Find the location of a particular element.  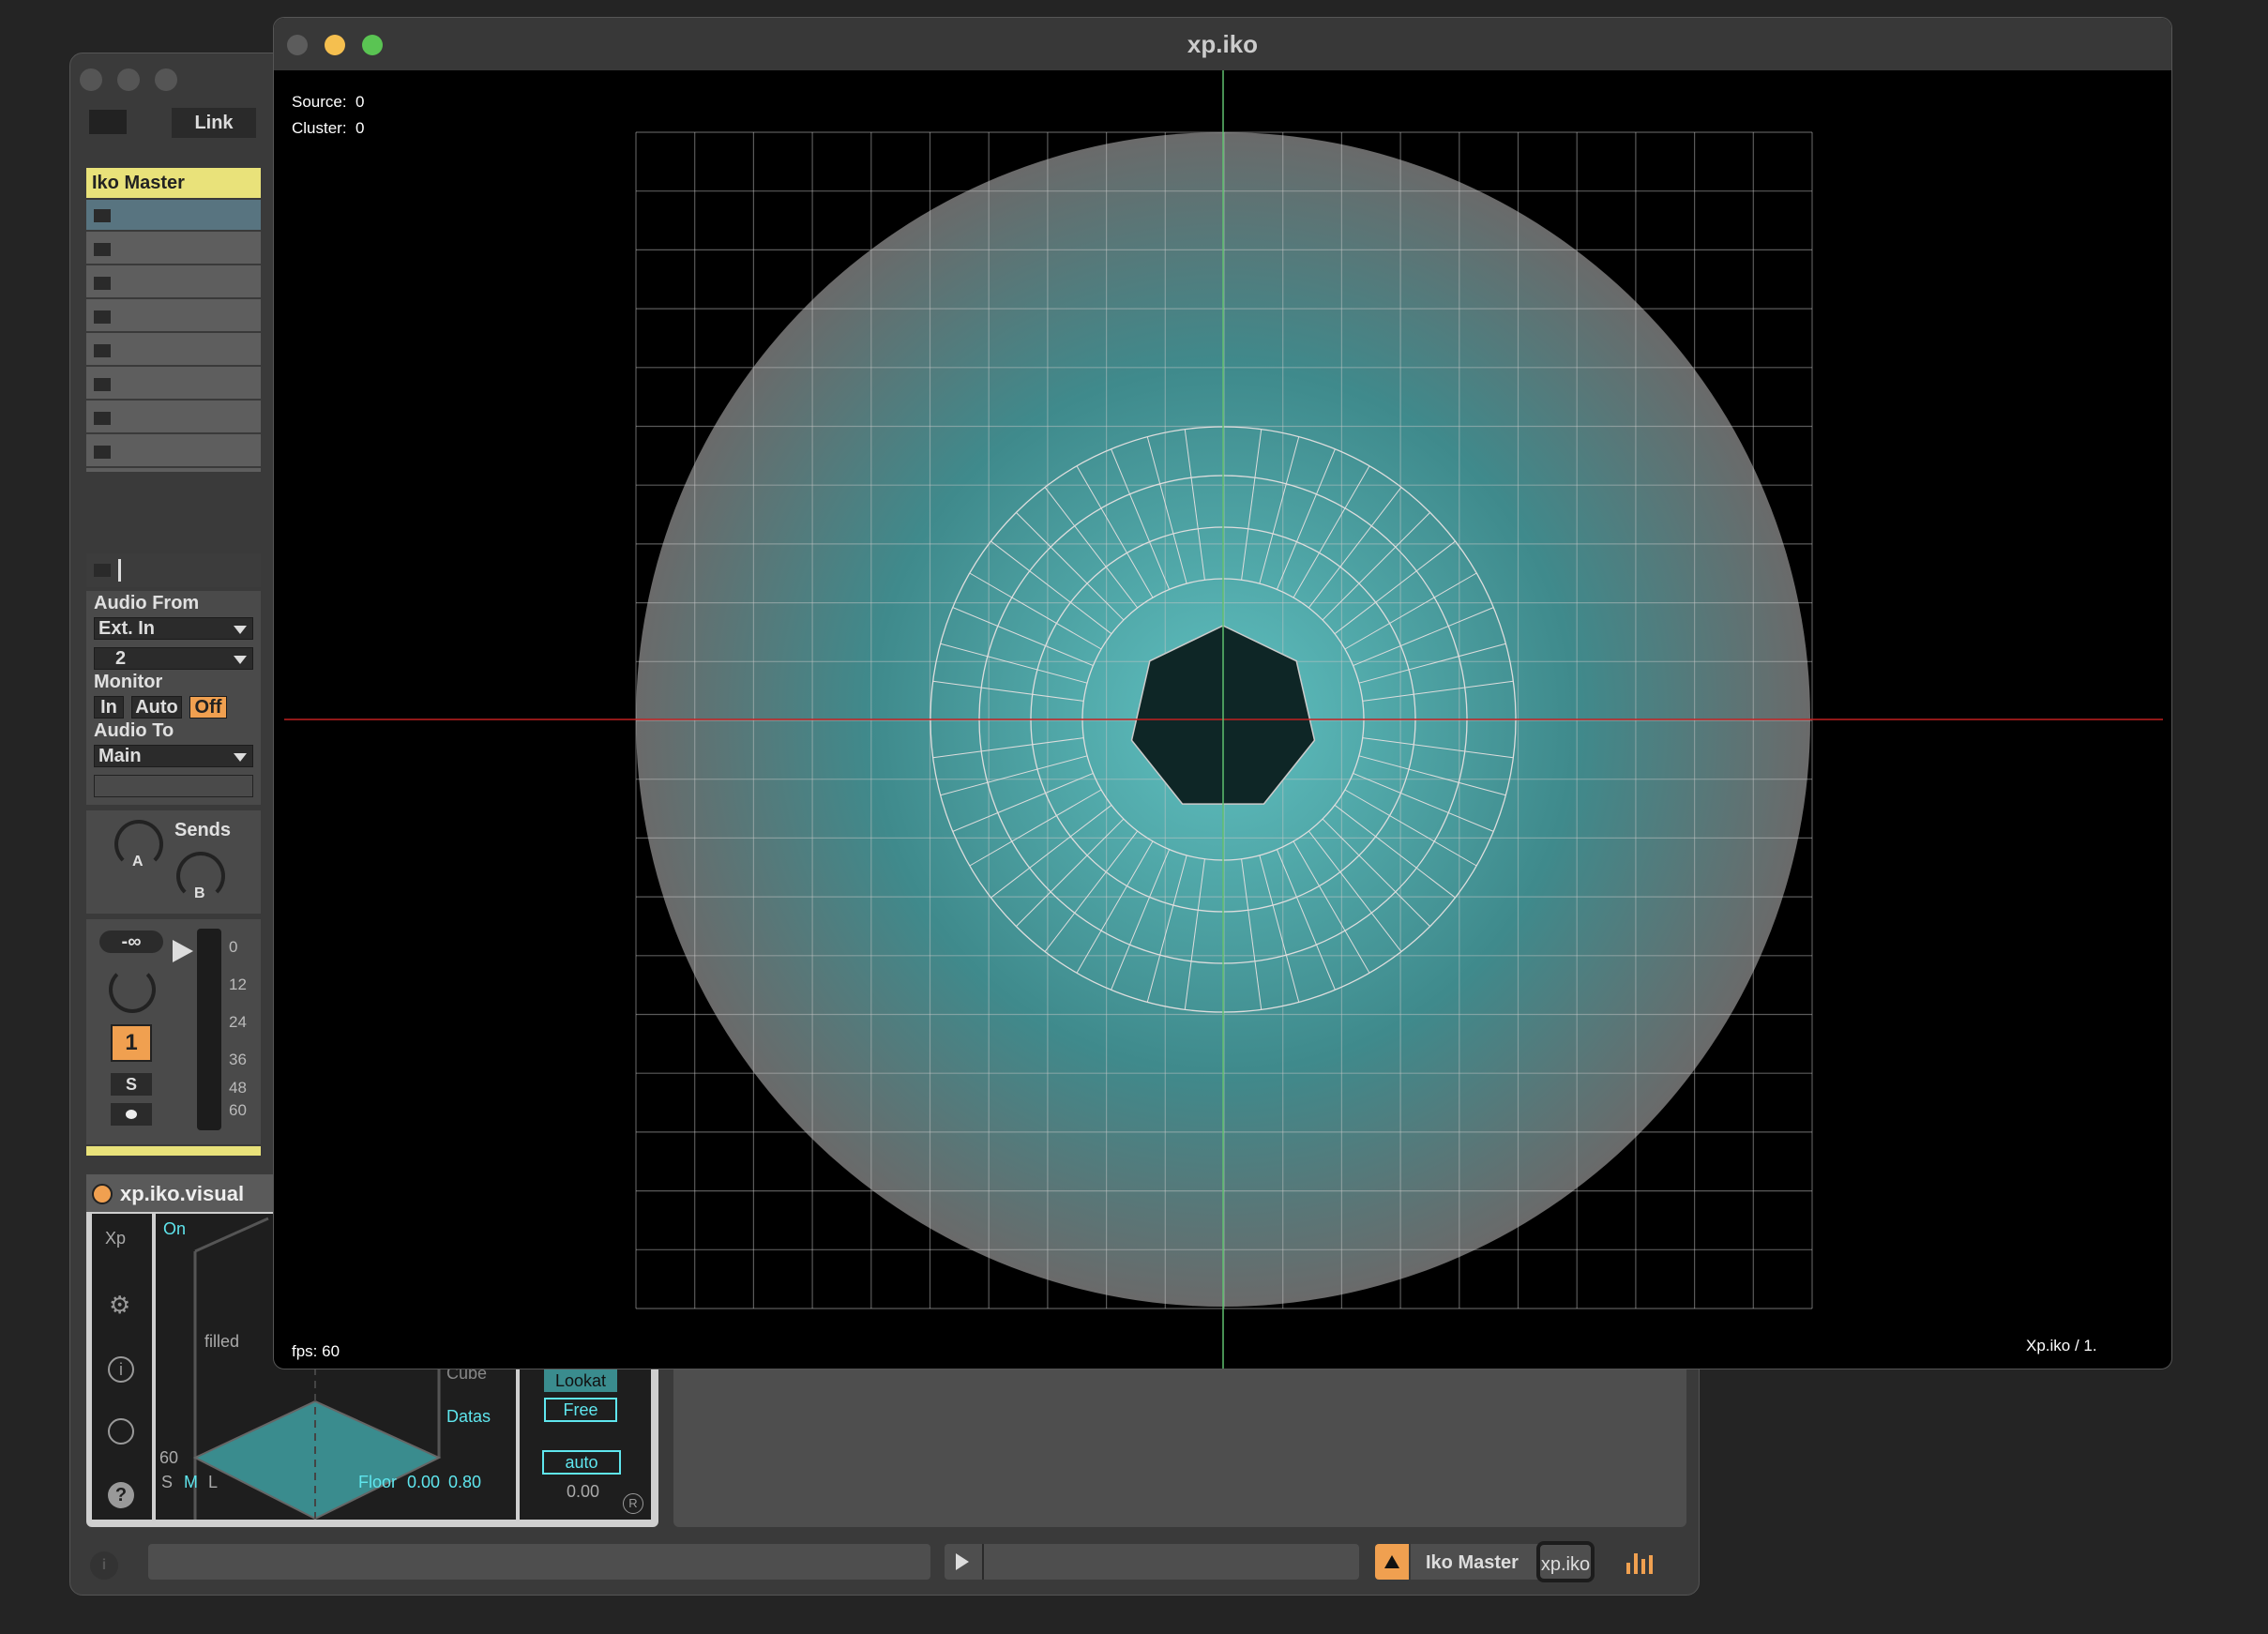

sends-section: Sends A B is located at coordinates (173, 862).